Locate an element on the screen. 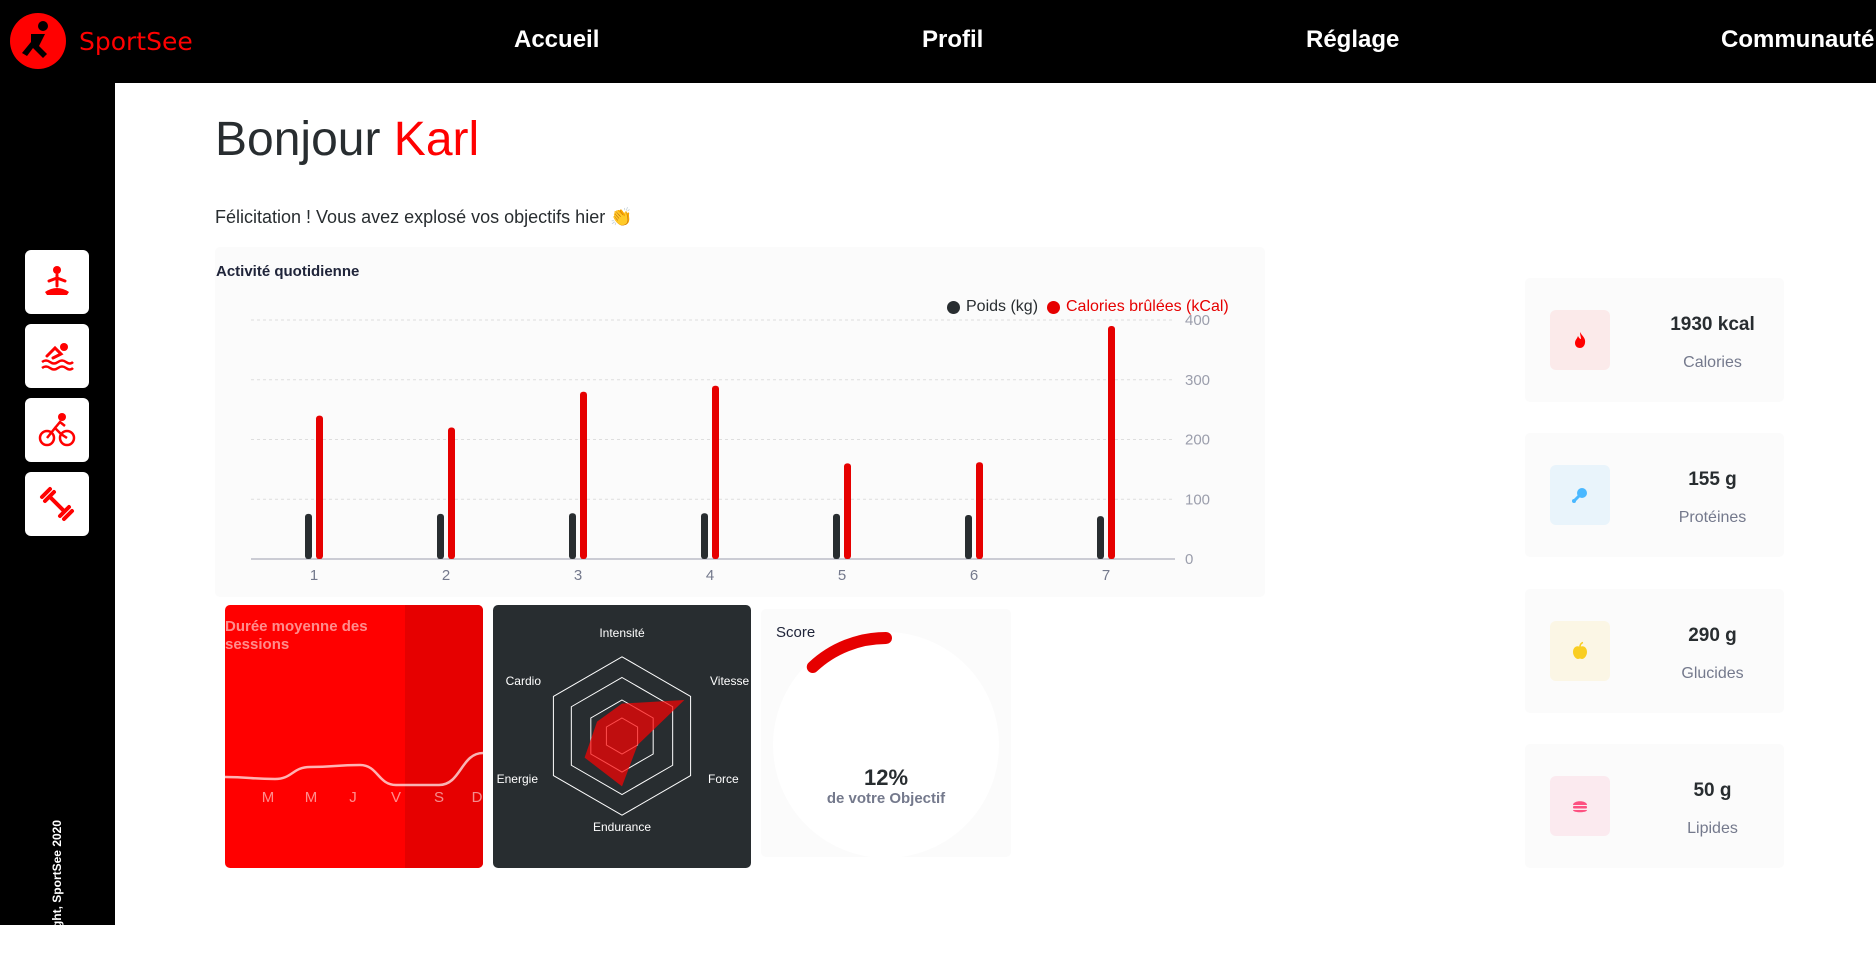 Image resolution: width=1876 pixels, height=966 pixels. apple-icon is located at coordinates (1580, 650).